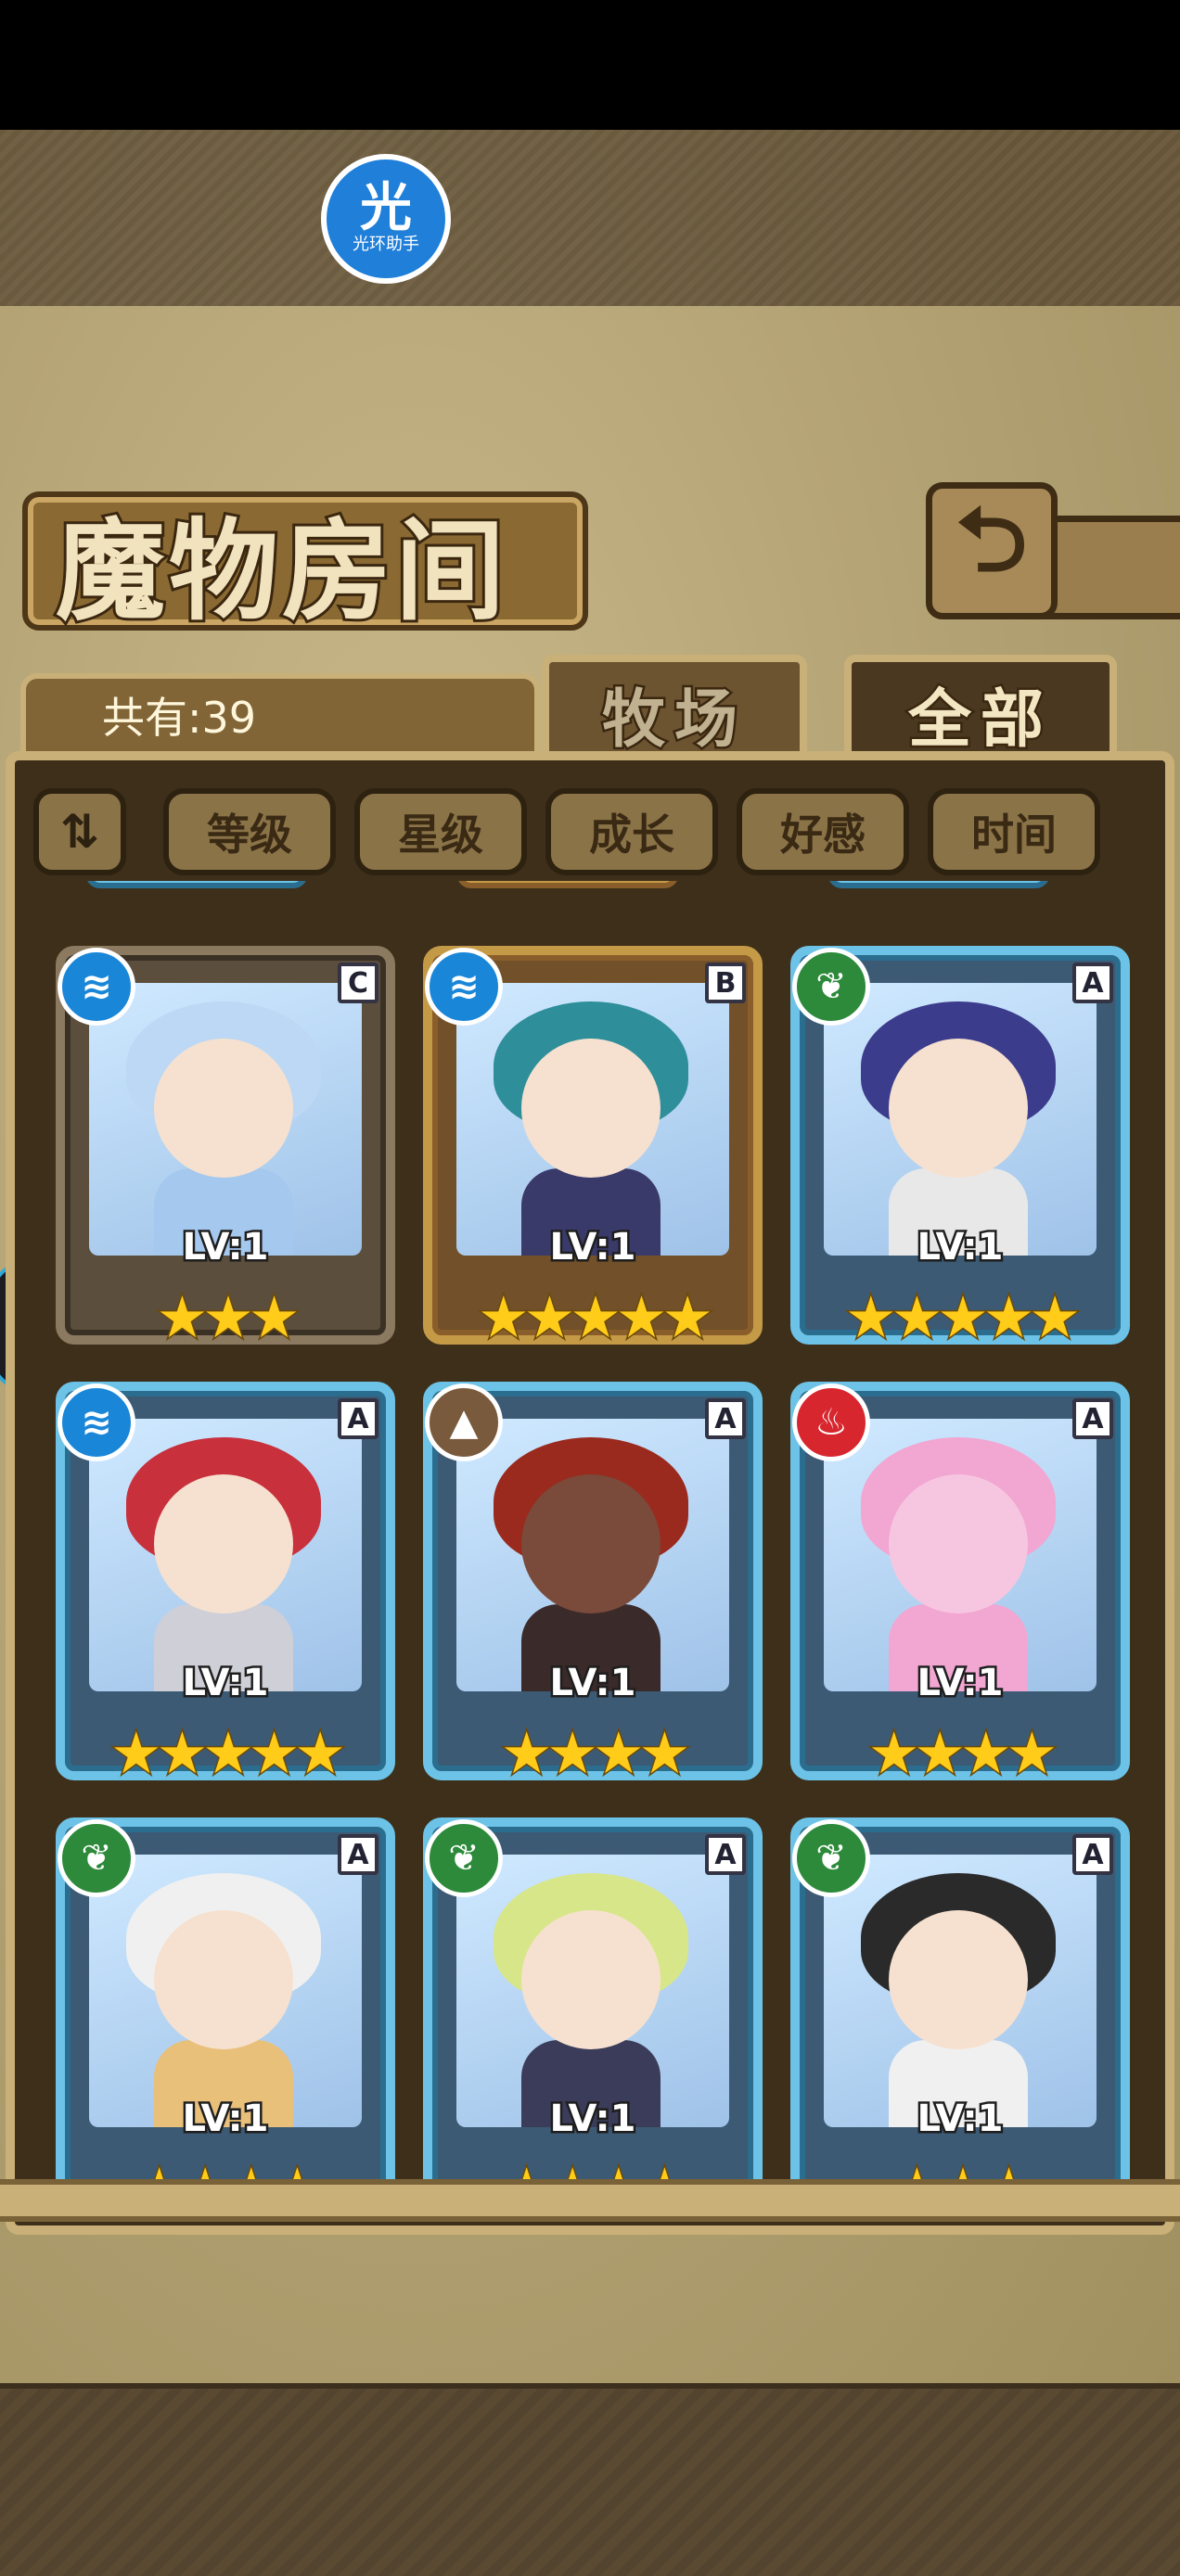 The image size is (1180, 2576). What do you see at coordinates (568, 884) in the screenshot?
I see `partial-card-stars: ★★★★★` at bounding box center [568, 884].